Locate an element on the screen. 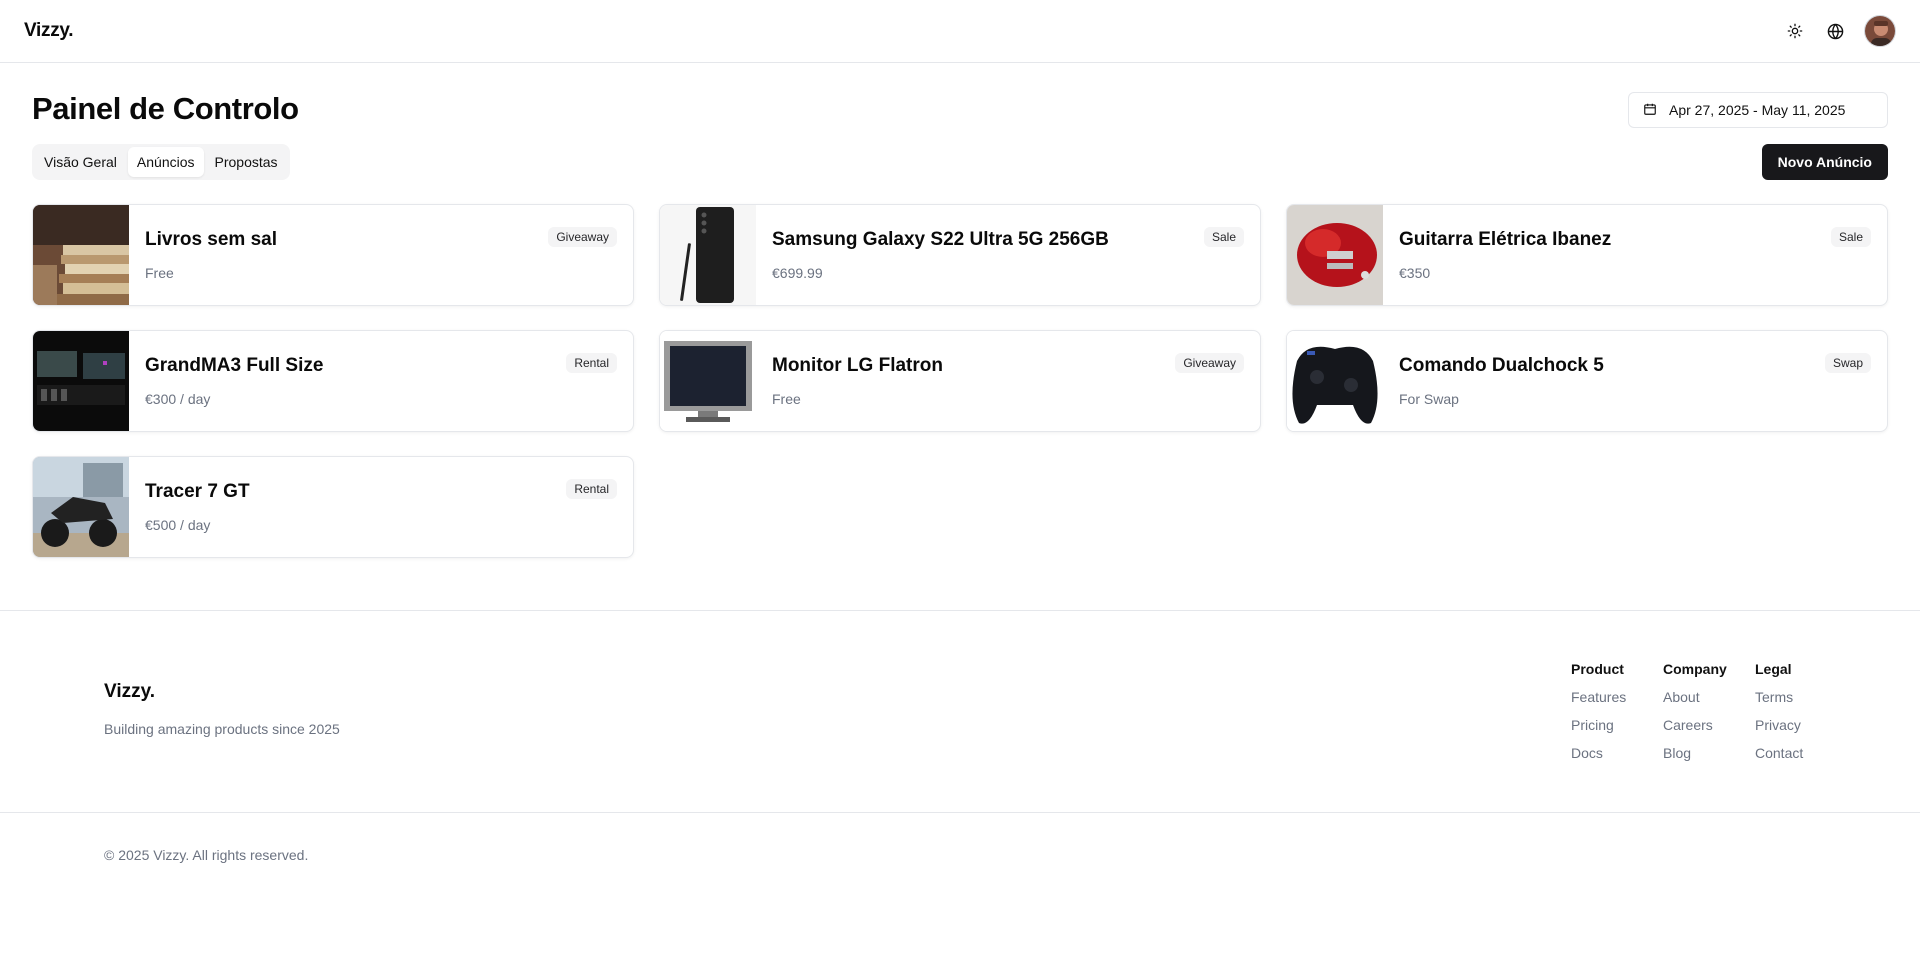 Image resolution: width=1920 pixels, height=963 pixels. listing-price: €699.99 is located at coordinates (797, 273).